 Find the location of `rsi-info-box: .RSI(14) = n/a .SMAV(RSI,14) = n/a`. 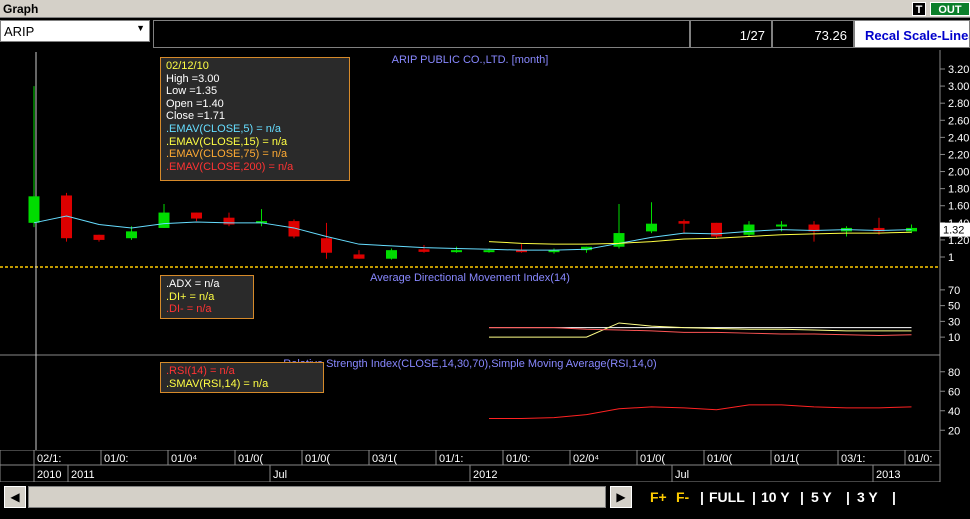

rsi-info-box: .RSI(14) = n/a .SMAV(RSI,14) = n/a is located at coordinates (242, 377).